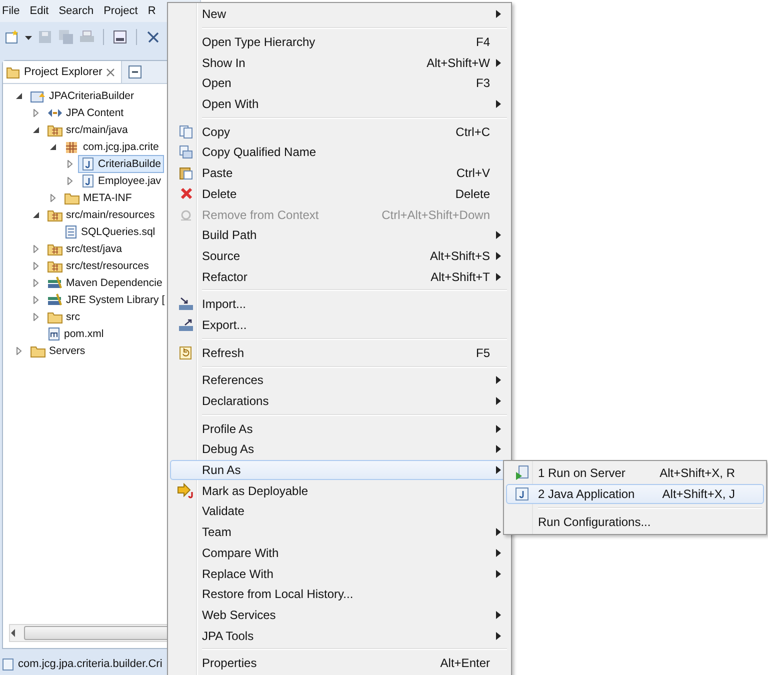 The height and width of the screenshot is (675, 768). Describe the element at coordinates (98, 197) in the screenshot. I see `tree-item: META-INF` at that location.